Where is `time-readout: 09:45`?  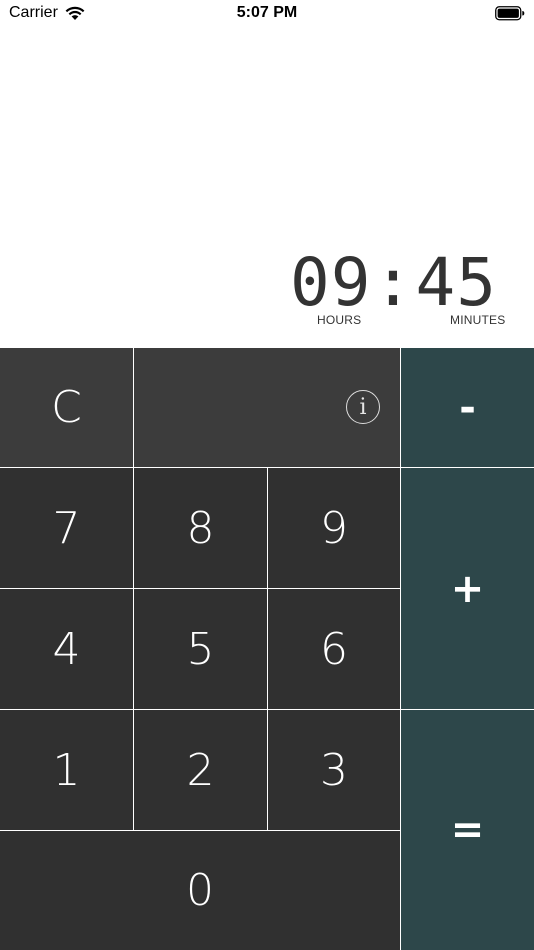 time-readout: 09:45 is located at coordinates (407, 283).